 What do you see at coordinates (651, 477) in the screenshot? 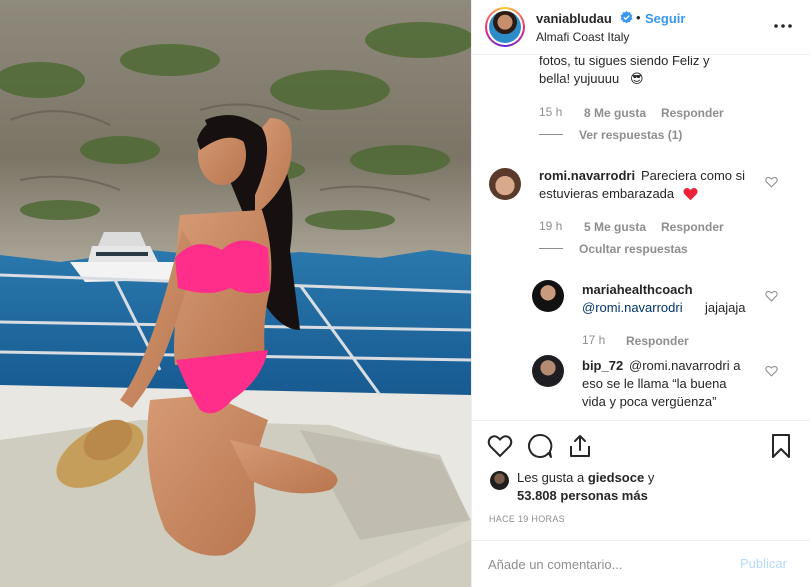
I see `likes-suffix: y` at bounding box center [651, 477].